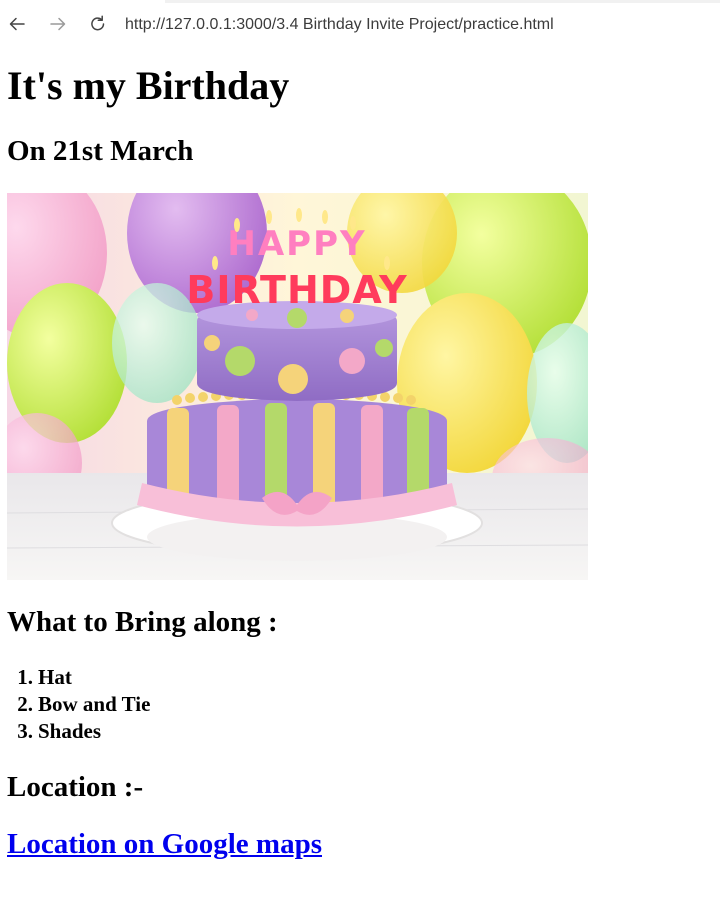 The height and width of the screenshot is (902, 720). What do you see at coordinates (25, 677) in the screenshot?
I see `list-item-number: 1.` at bounding box center [25, 677].